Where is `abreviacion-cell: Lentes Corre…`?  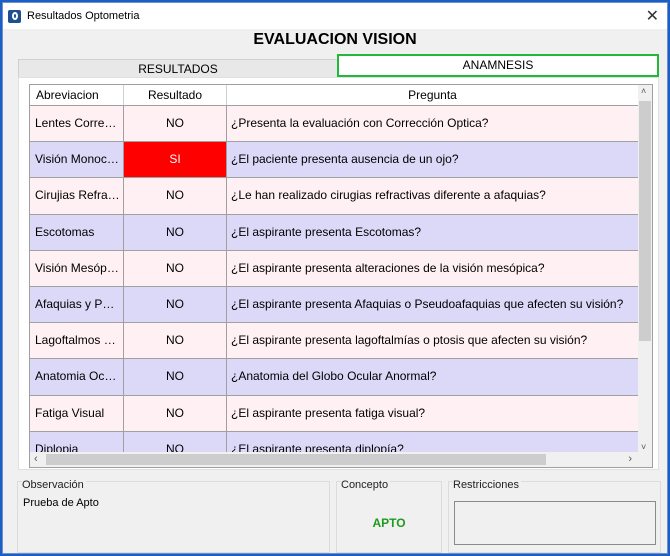
abreviacion-cell: Lentes Corre… is located at coordinates (77, 124).